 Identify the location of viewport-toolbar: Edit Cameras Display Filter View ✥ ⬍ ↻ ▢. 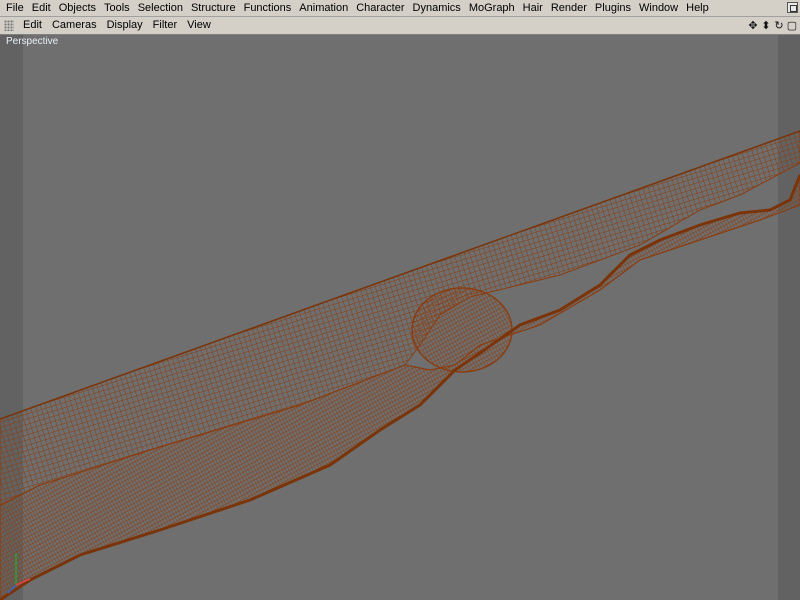
(400, 26).